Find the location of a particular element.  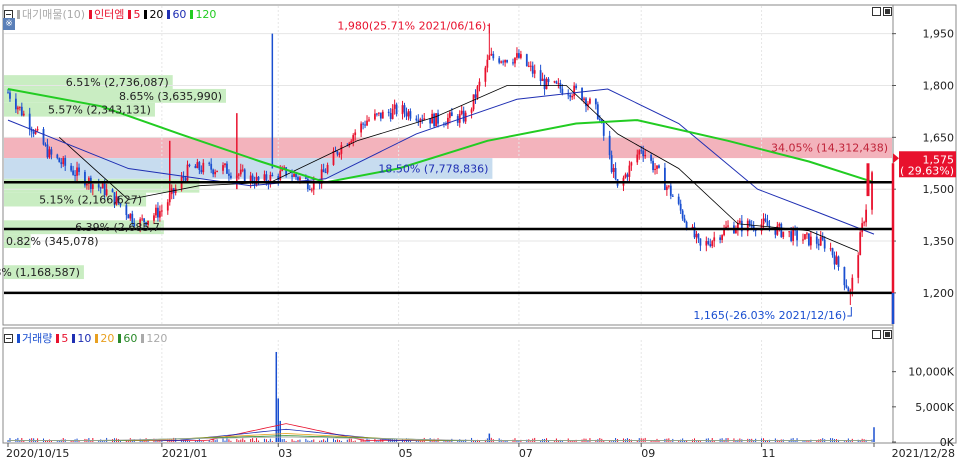

price-legend: 대기매물(10) 인터엠 5 20 60 120 is located at coordinates (110, 14).